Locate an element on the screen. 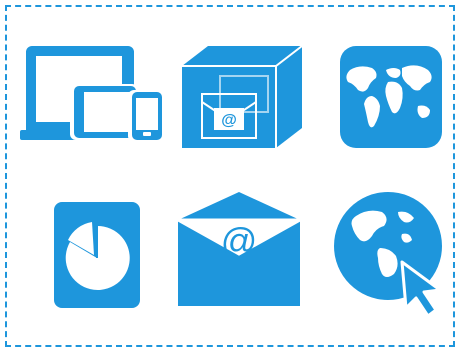 Image resolution: width=460 pixels, height=352 pixels. globe-cursor-icon is located at coordinates (390, 255).